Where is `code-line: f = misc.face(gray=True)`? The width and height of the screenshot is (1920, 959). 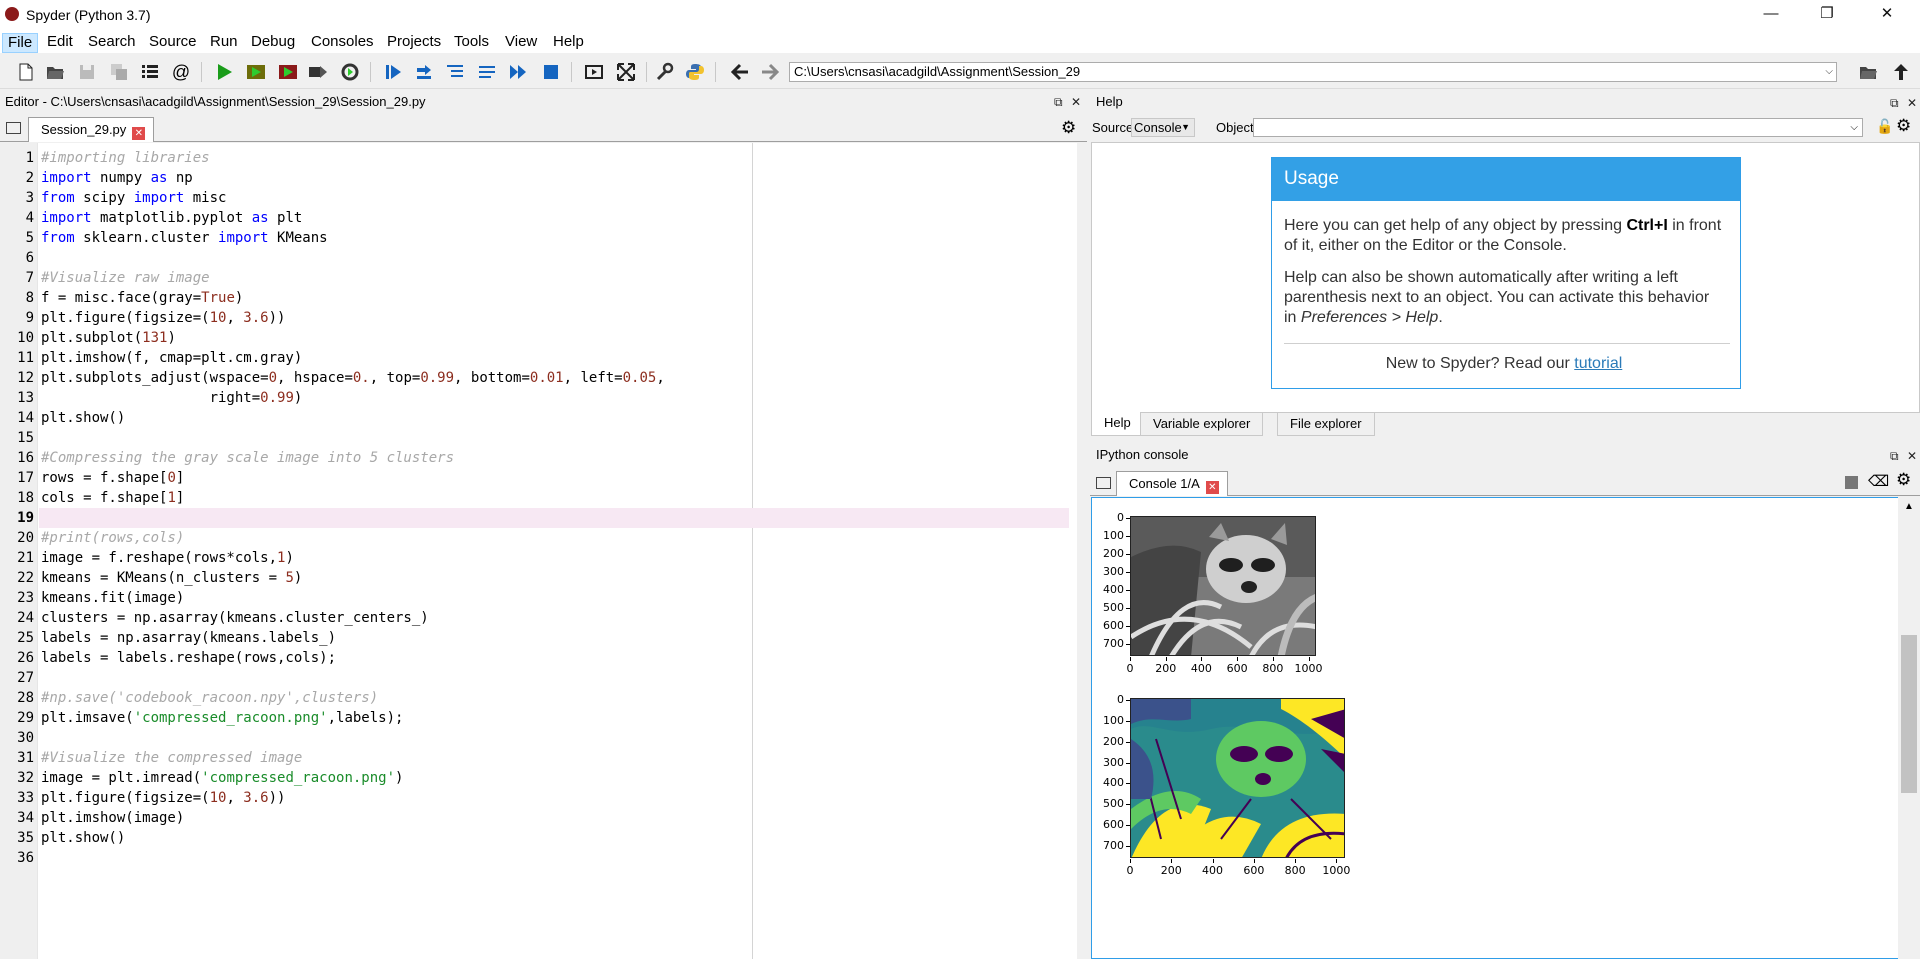 code-line: f = misc.face(gray=True) is located at coordinates (142, 298).